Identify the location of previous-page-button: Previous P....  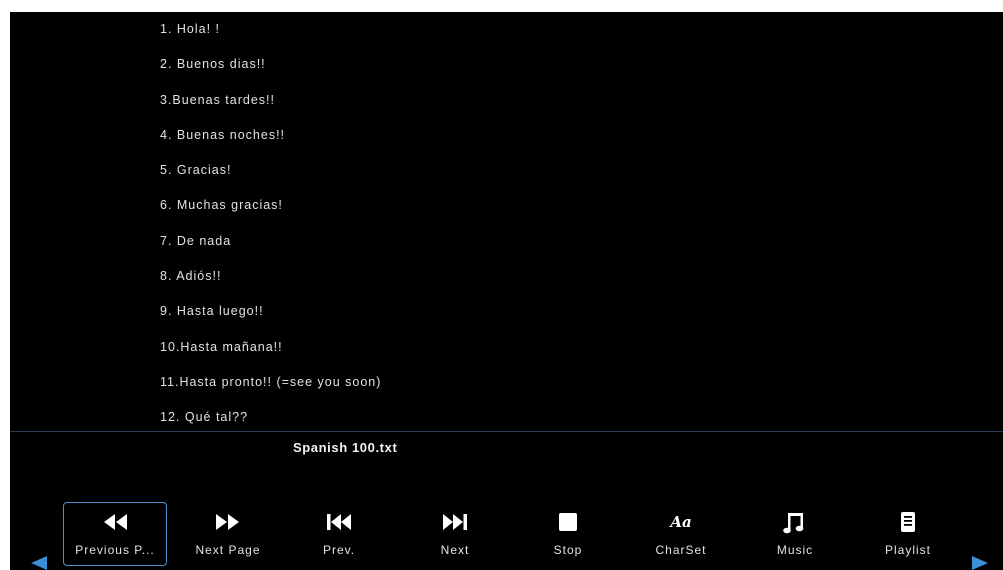
(115, 534).